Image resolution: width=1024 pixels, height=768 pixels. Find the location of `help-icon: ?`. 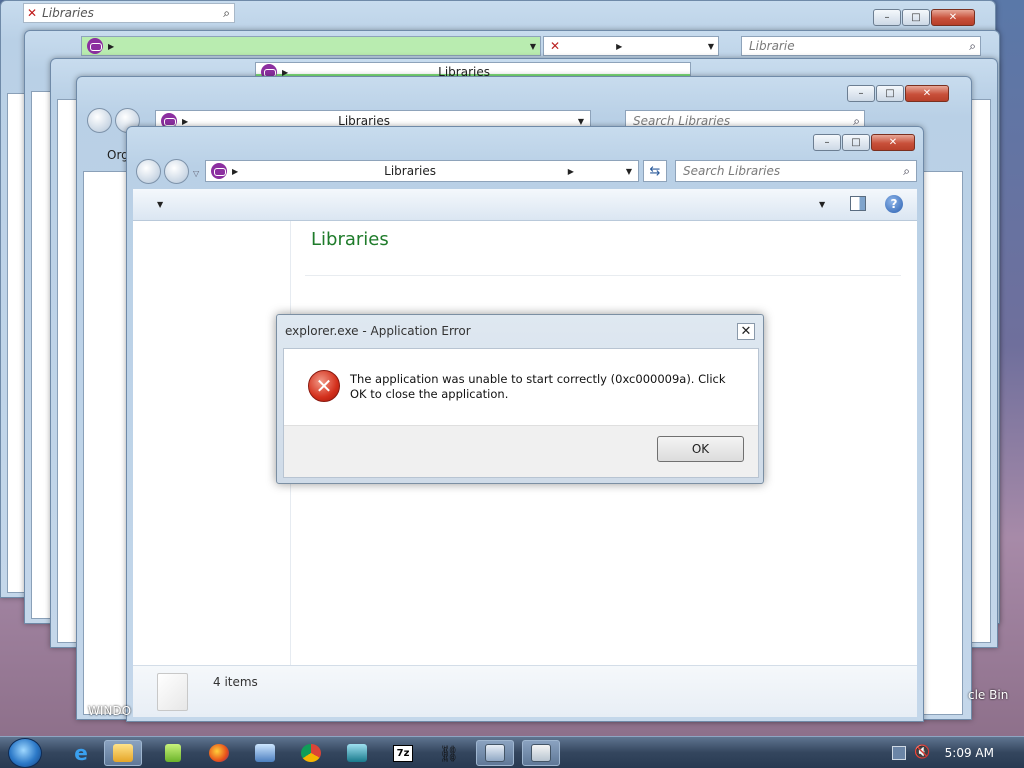

help-icon: ? is located at coordinates (894, 204).